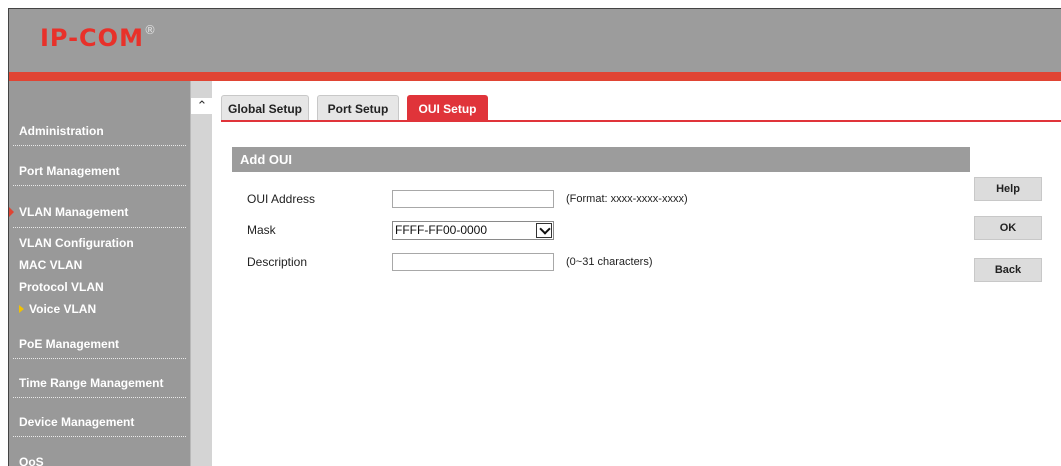  What do you see at coordinates (473, 199) in the screenshot?
I see `oui-address-input` at bounding box center [473, 199].